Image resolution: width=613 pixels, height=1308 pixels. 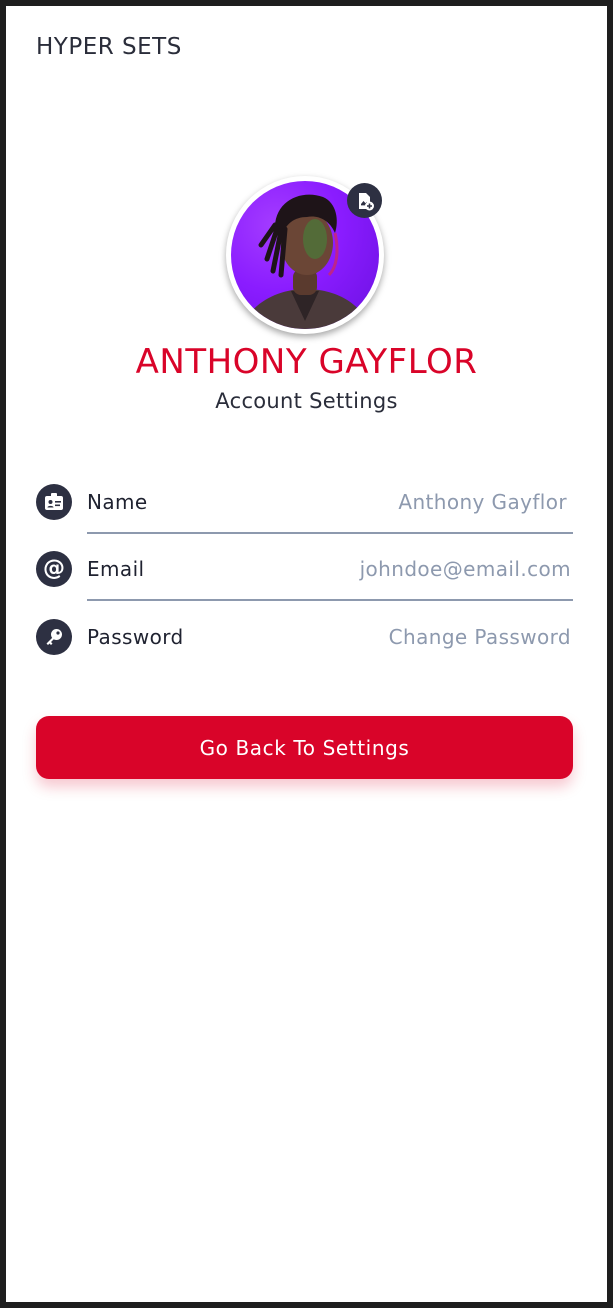 What do you see at coordinates (304, 569) in the screenshot?
I see `field-row-email: @ Email johndoe@email.com` at bounding box center [304, 569].